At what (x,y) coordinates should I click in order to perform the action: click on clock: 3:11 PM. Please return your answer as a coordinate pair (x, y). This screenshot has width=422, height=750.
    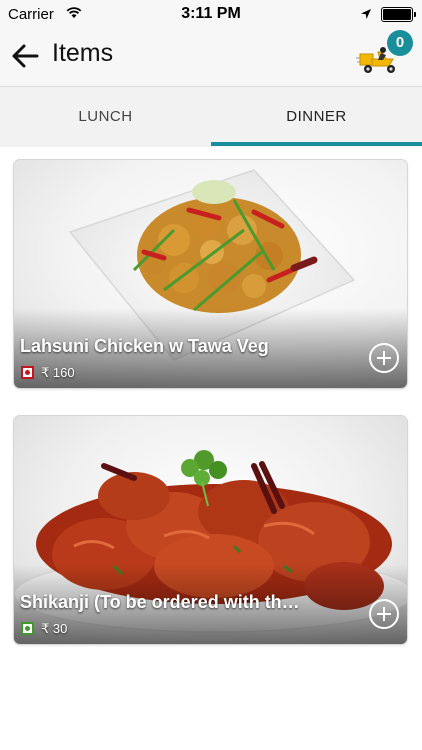
    Looking at the image, I should click on (211, 13).